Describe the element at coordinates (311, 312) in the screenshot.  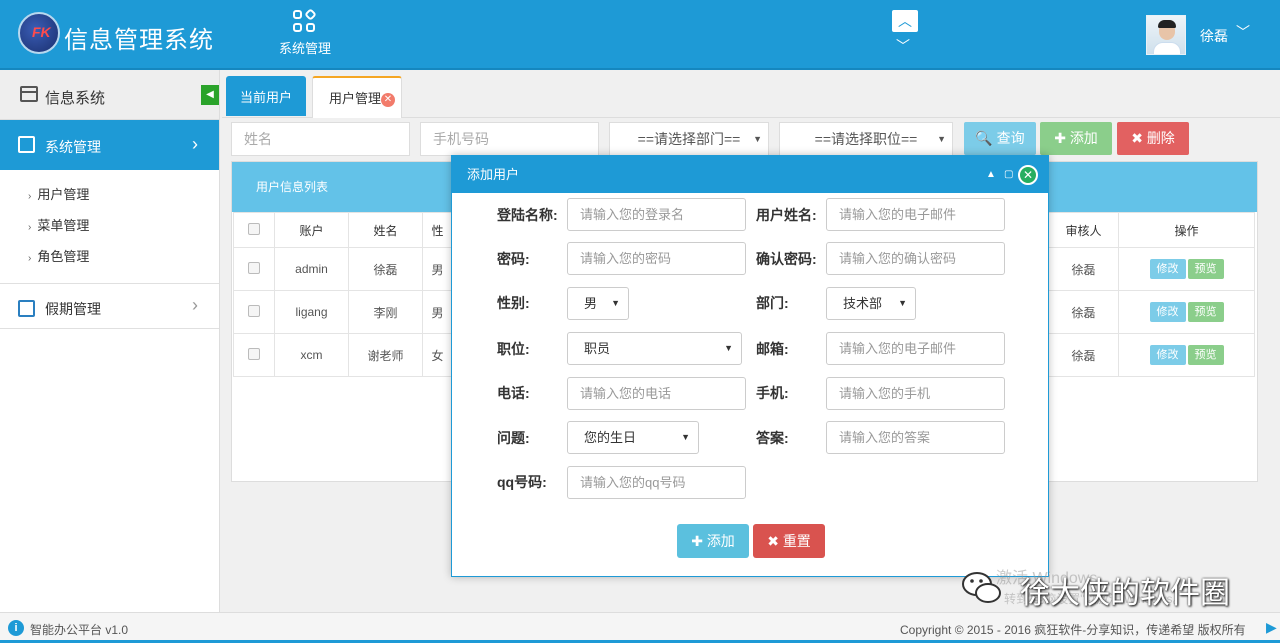
I see `cell-account: ligang` at that location.